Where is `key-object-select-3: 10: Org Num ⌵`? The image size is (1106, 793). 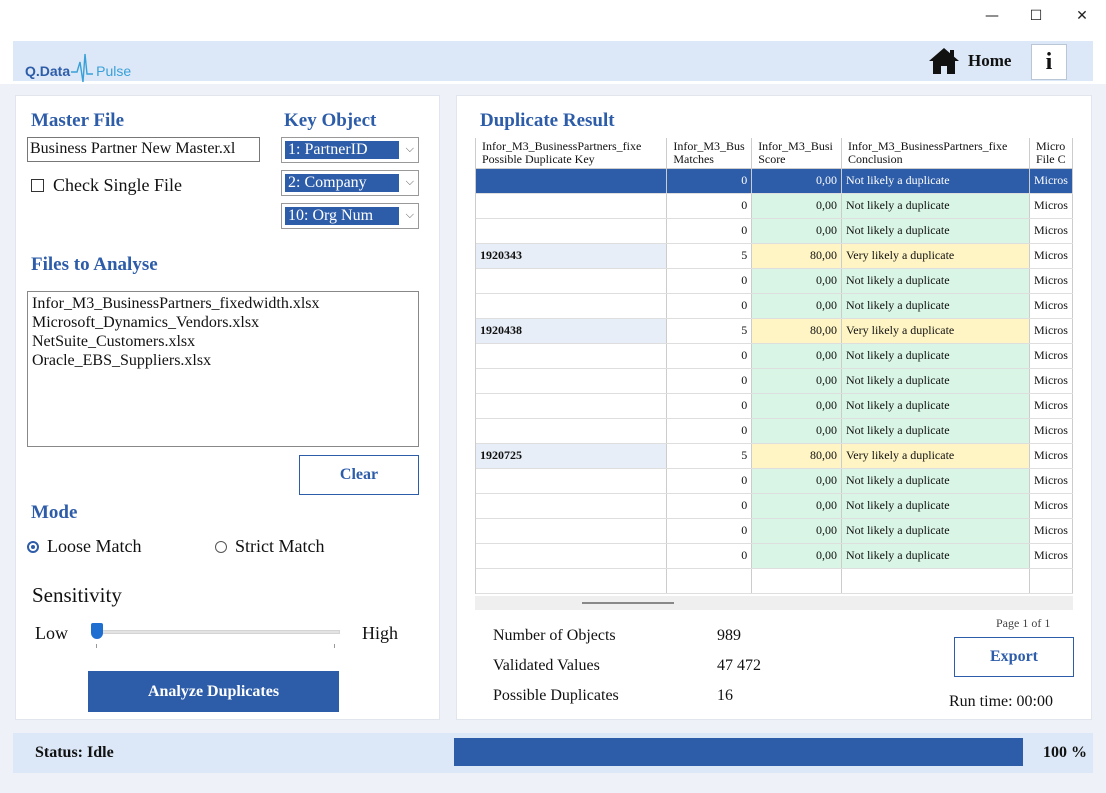
key-object-select-3: 10: Org Num ⌵ is located at coordinates (350, 216).